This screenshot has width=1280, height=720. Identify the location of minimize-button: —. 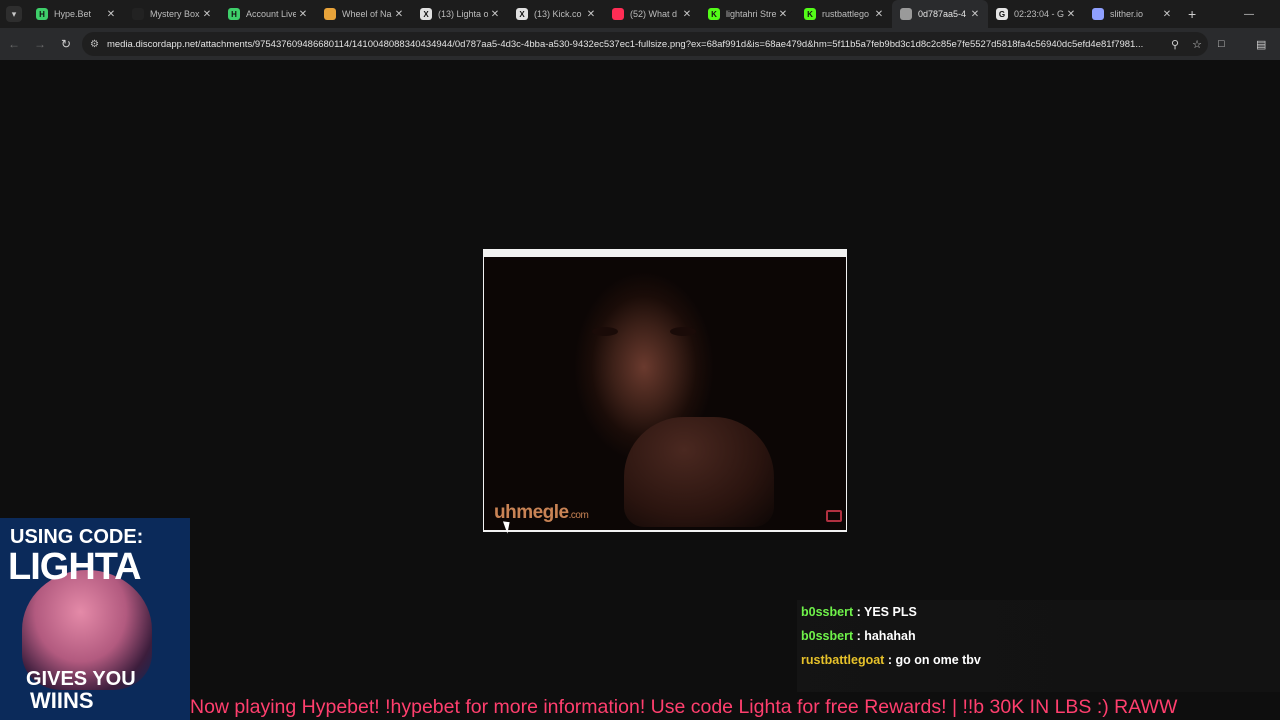
(1249, 14).